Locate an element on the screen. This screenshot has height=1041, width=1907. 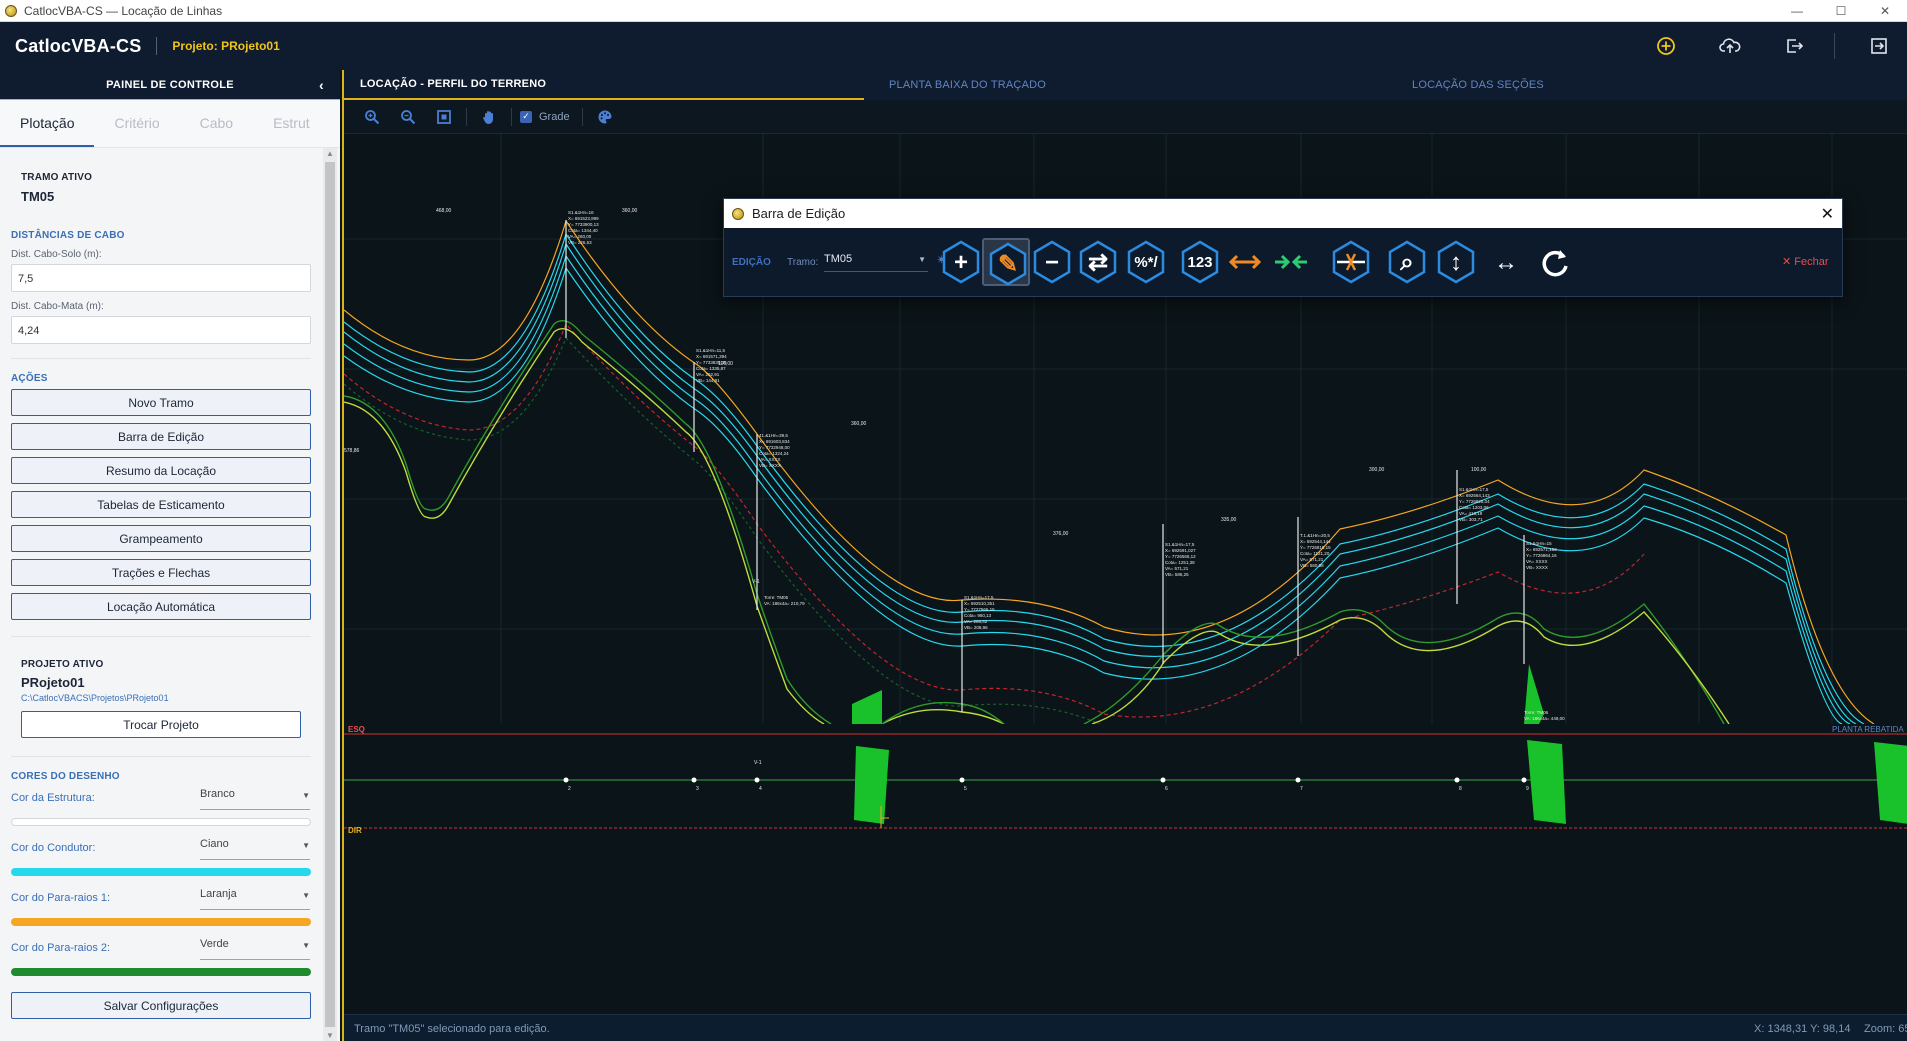
svg-text: Torre: TM05 is located at coordinates (776, 597).